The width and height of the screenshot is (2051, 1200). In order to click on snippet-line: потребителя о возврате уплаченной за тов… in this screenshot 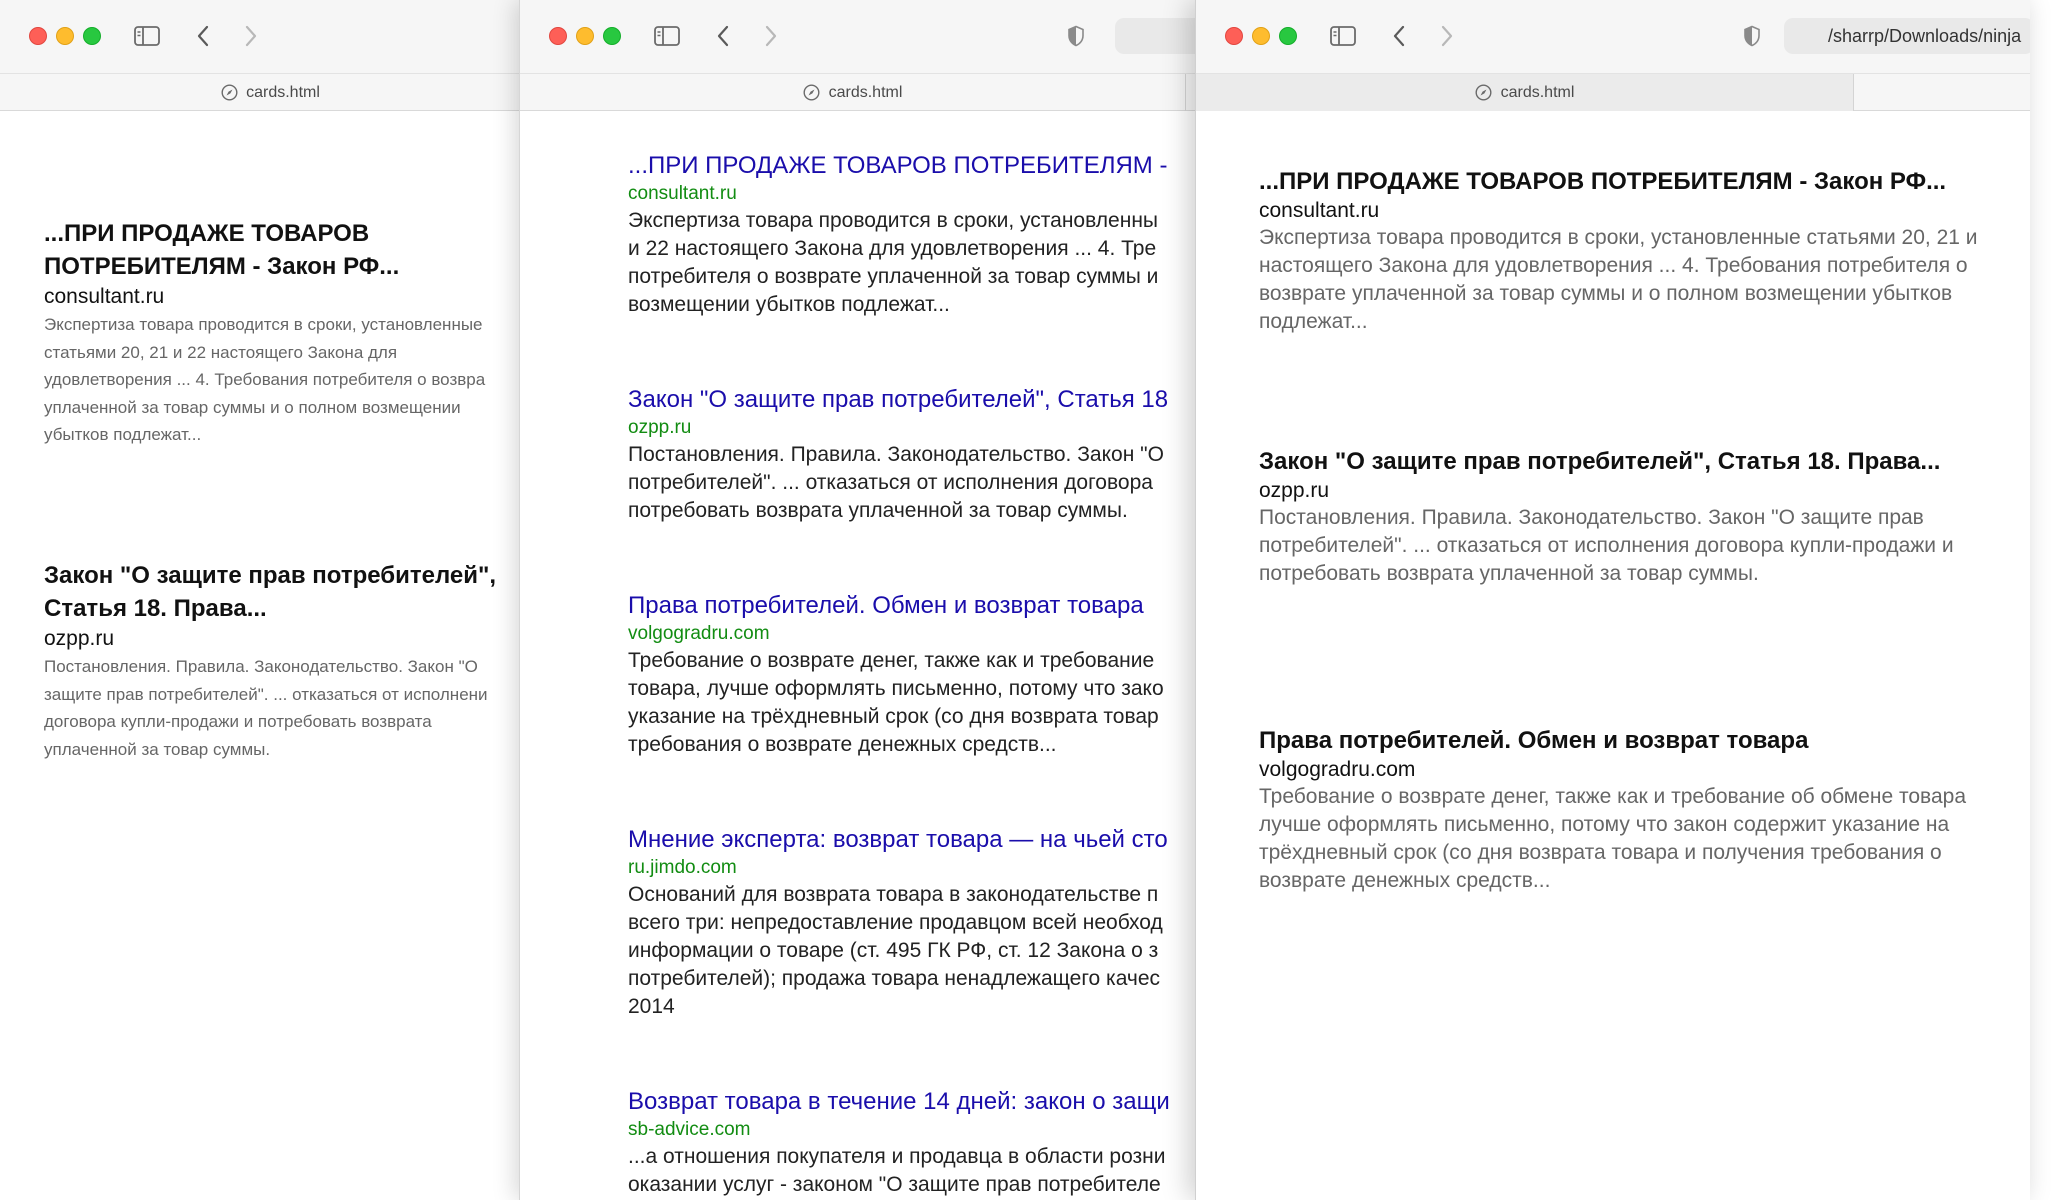, I will do `click(893, 276)`.